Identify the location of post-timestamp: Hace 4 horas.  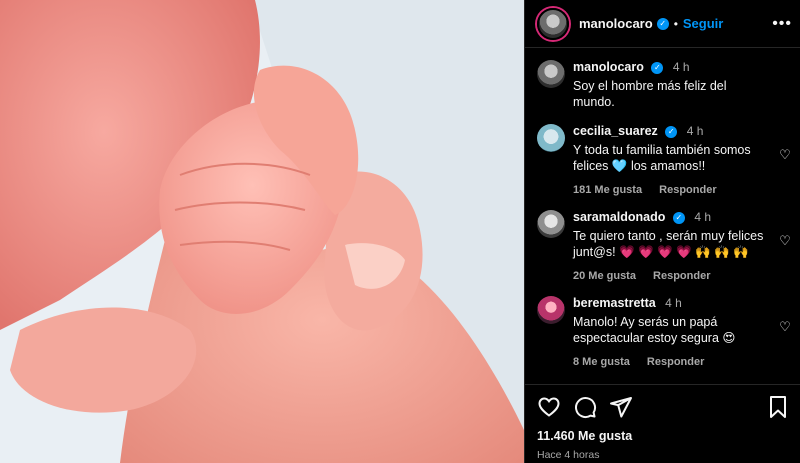
(662, 455).